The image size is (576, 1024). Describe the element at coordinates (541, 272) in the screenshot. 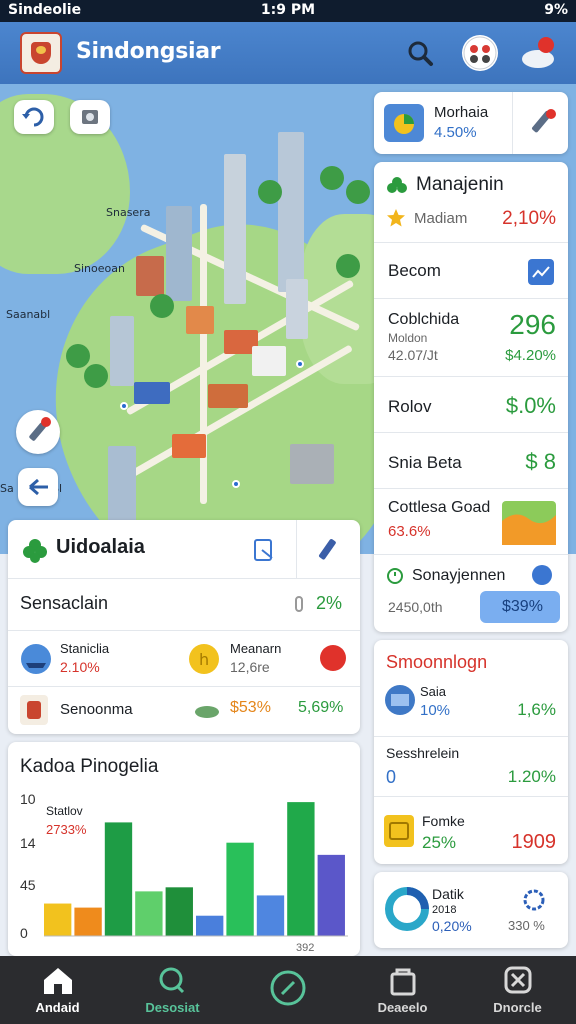

I see `trend-chart-icon` at that location.